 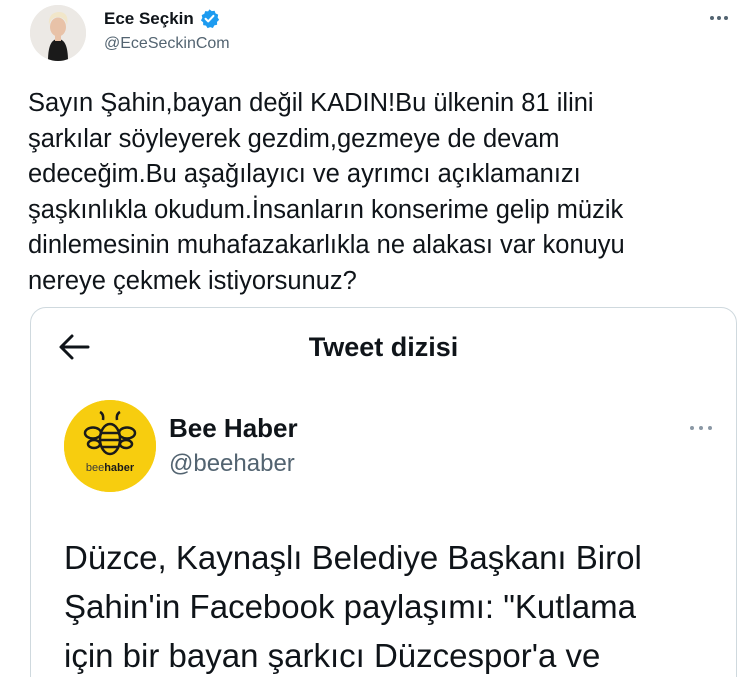 I want to click on embedded-display-name: Bee Haber, so click(x=233, y=428).